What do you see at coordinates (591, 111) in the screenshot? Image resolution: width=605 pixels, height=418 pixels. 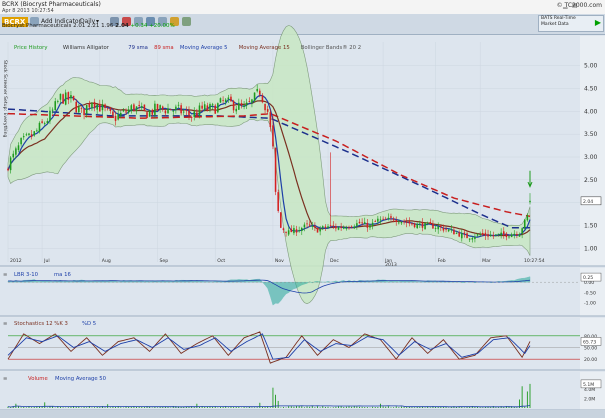 I see `price-tick-label: 4.00` at bounding box center [591, 111].